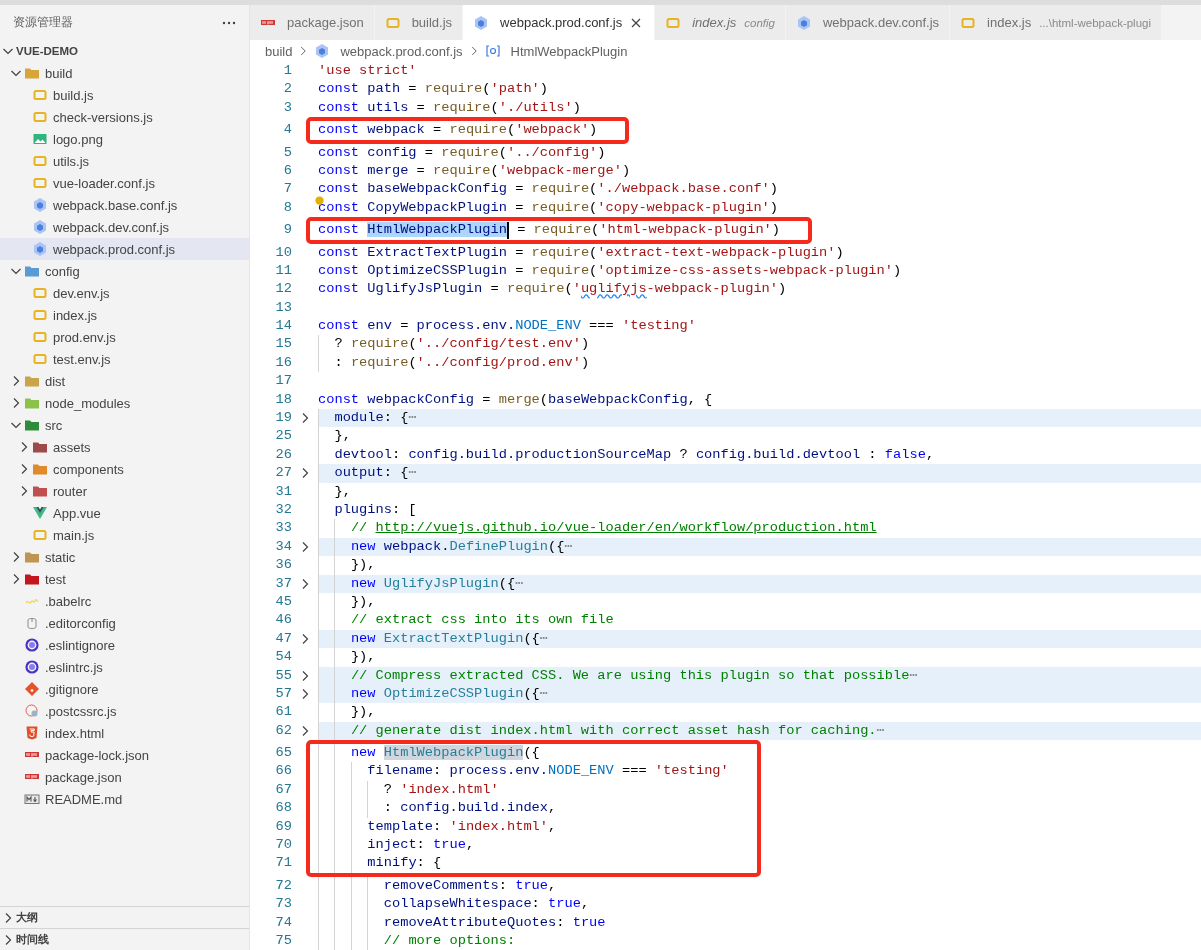 The width and height of the screenshot is (1201, 950). What do you see at coordinates (283, 657) in the screenshot?
I see `line-number: 54` at bounding box center [283, 657].